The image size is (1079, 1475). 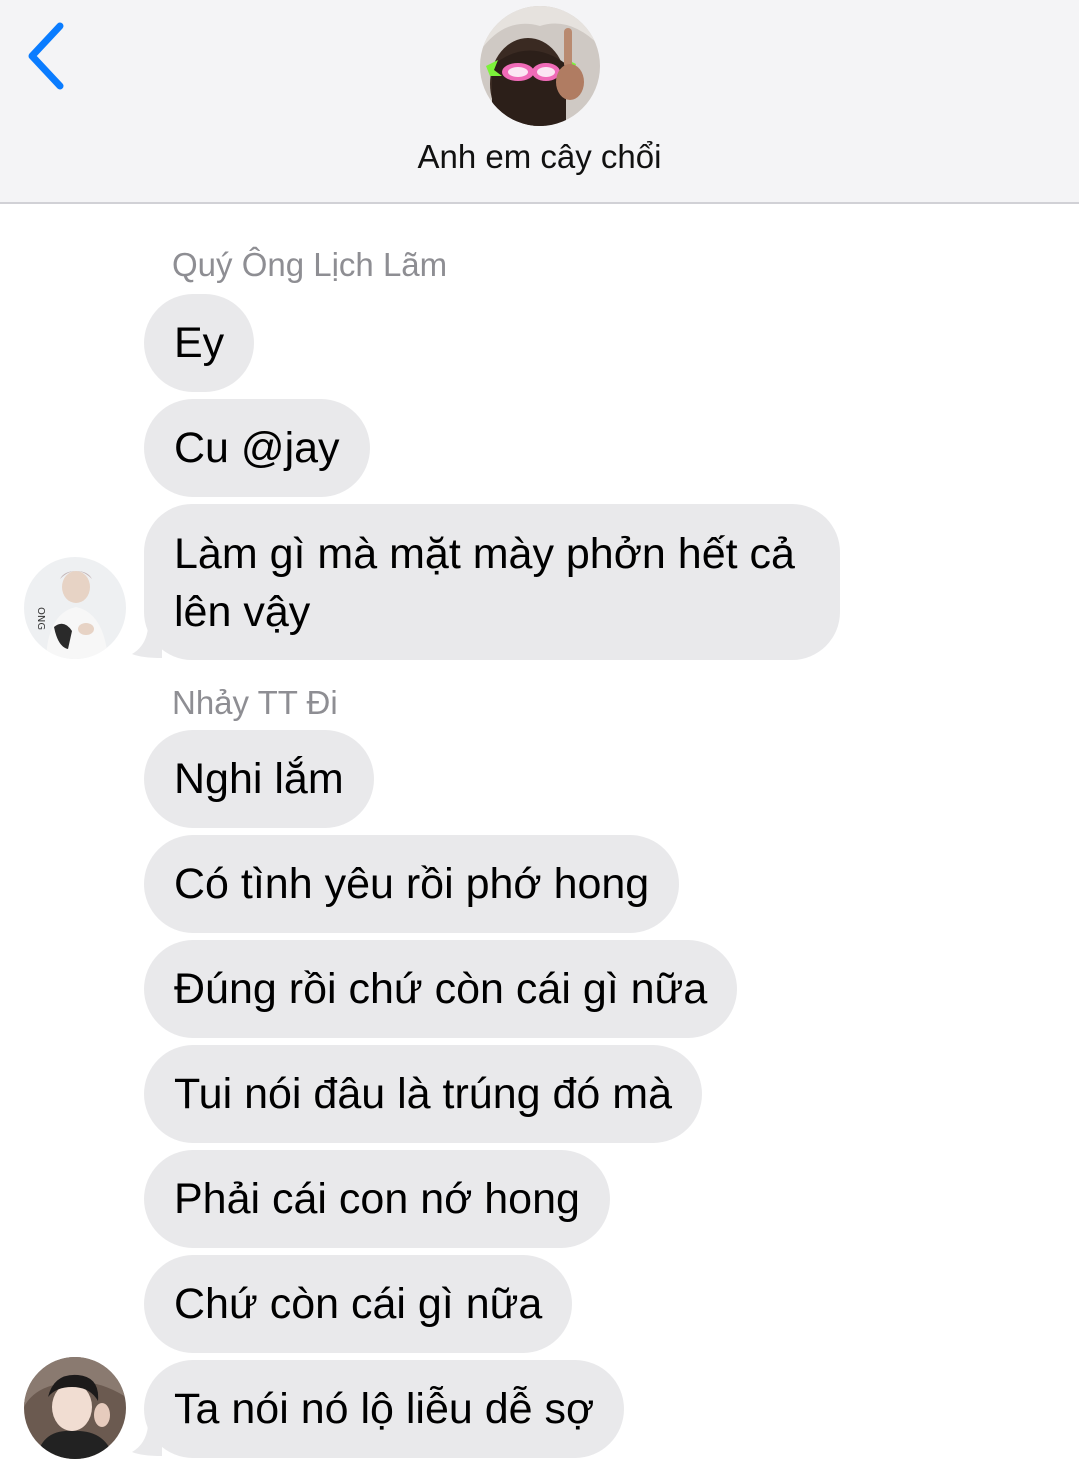 I want to click on sender-name: Nhảy TT Đi, so click(x=255, y=702).